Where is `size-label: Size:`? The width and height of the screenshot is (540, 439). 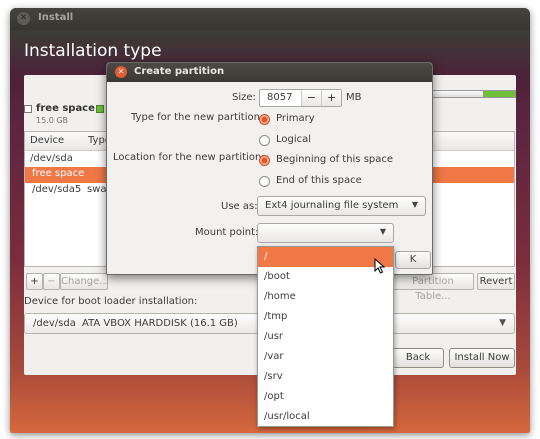 size-label: Size: is located at coordinates (244, 97).